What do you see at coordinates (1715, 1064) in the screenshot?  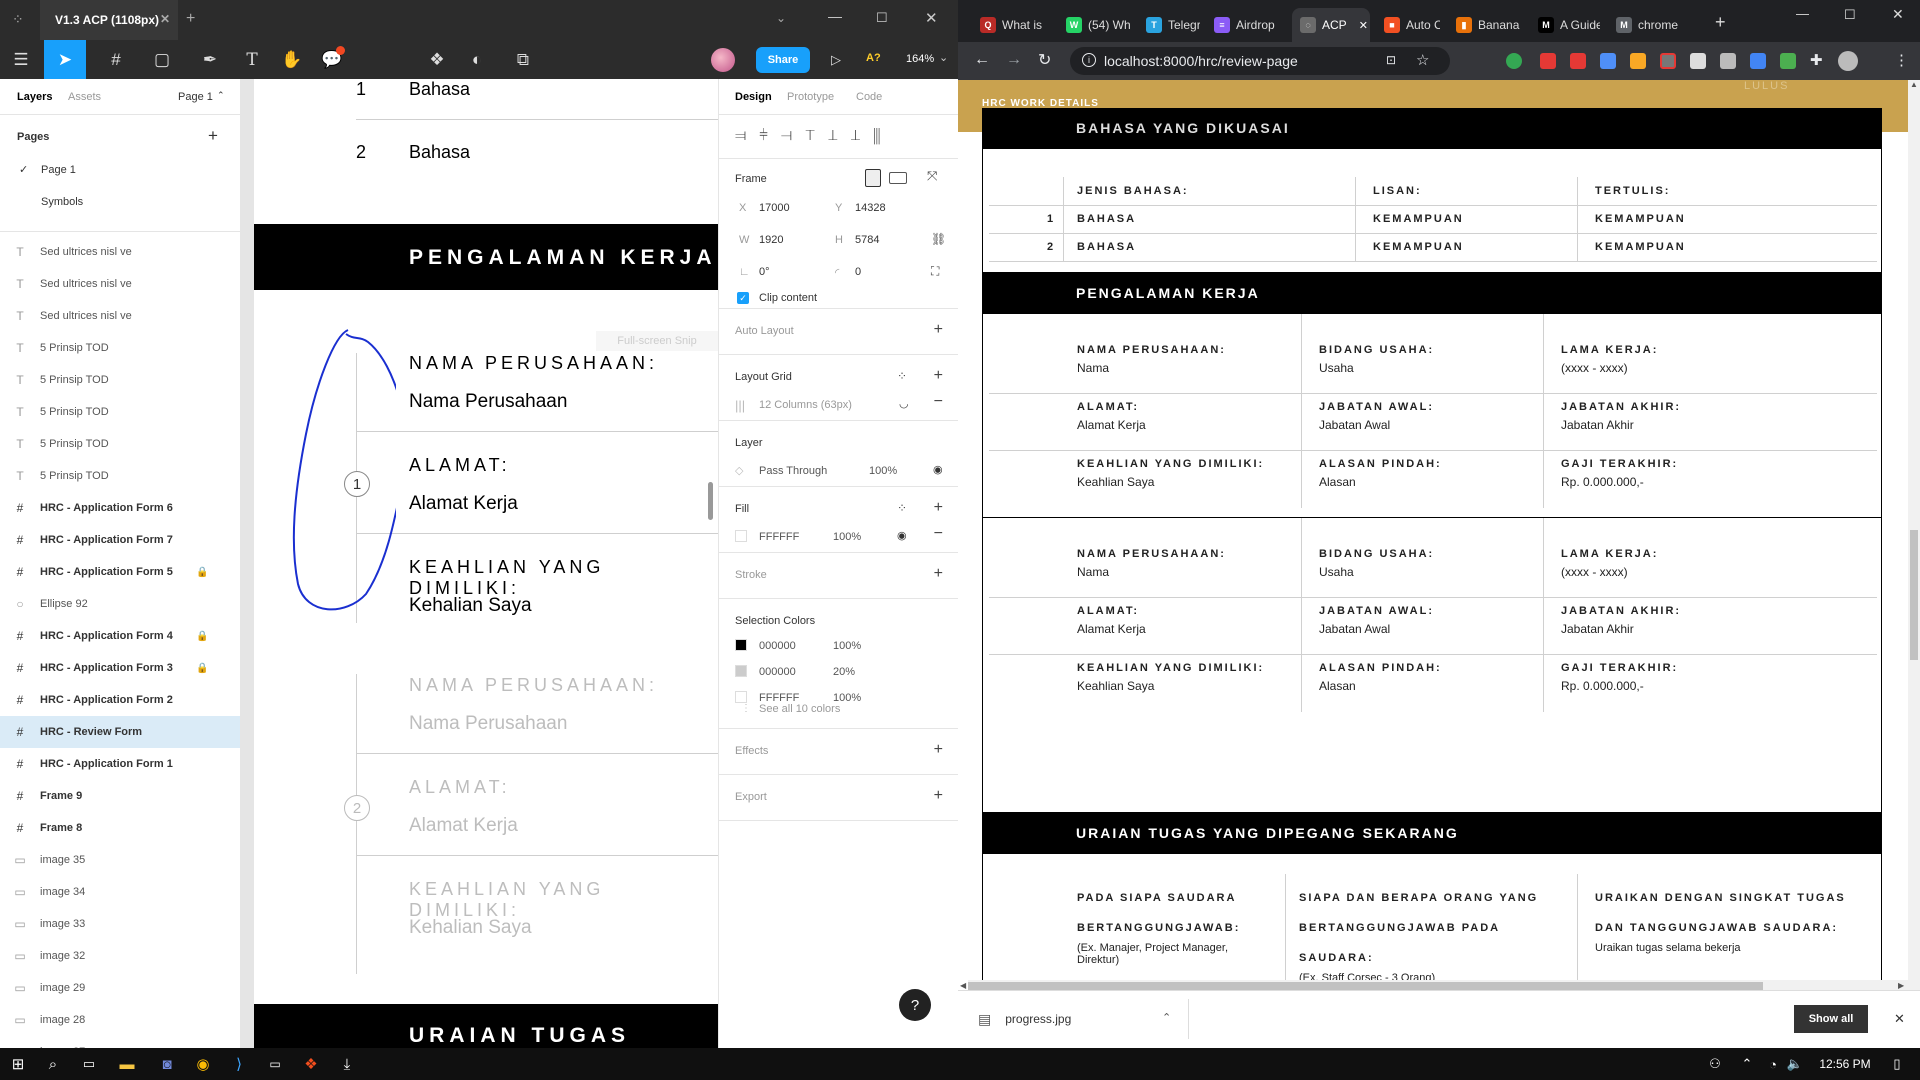 I see `people-icon: ⚇` at bounding box center [1715, 1064].